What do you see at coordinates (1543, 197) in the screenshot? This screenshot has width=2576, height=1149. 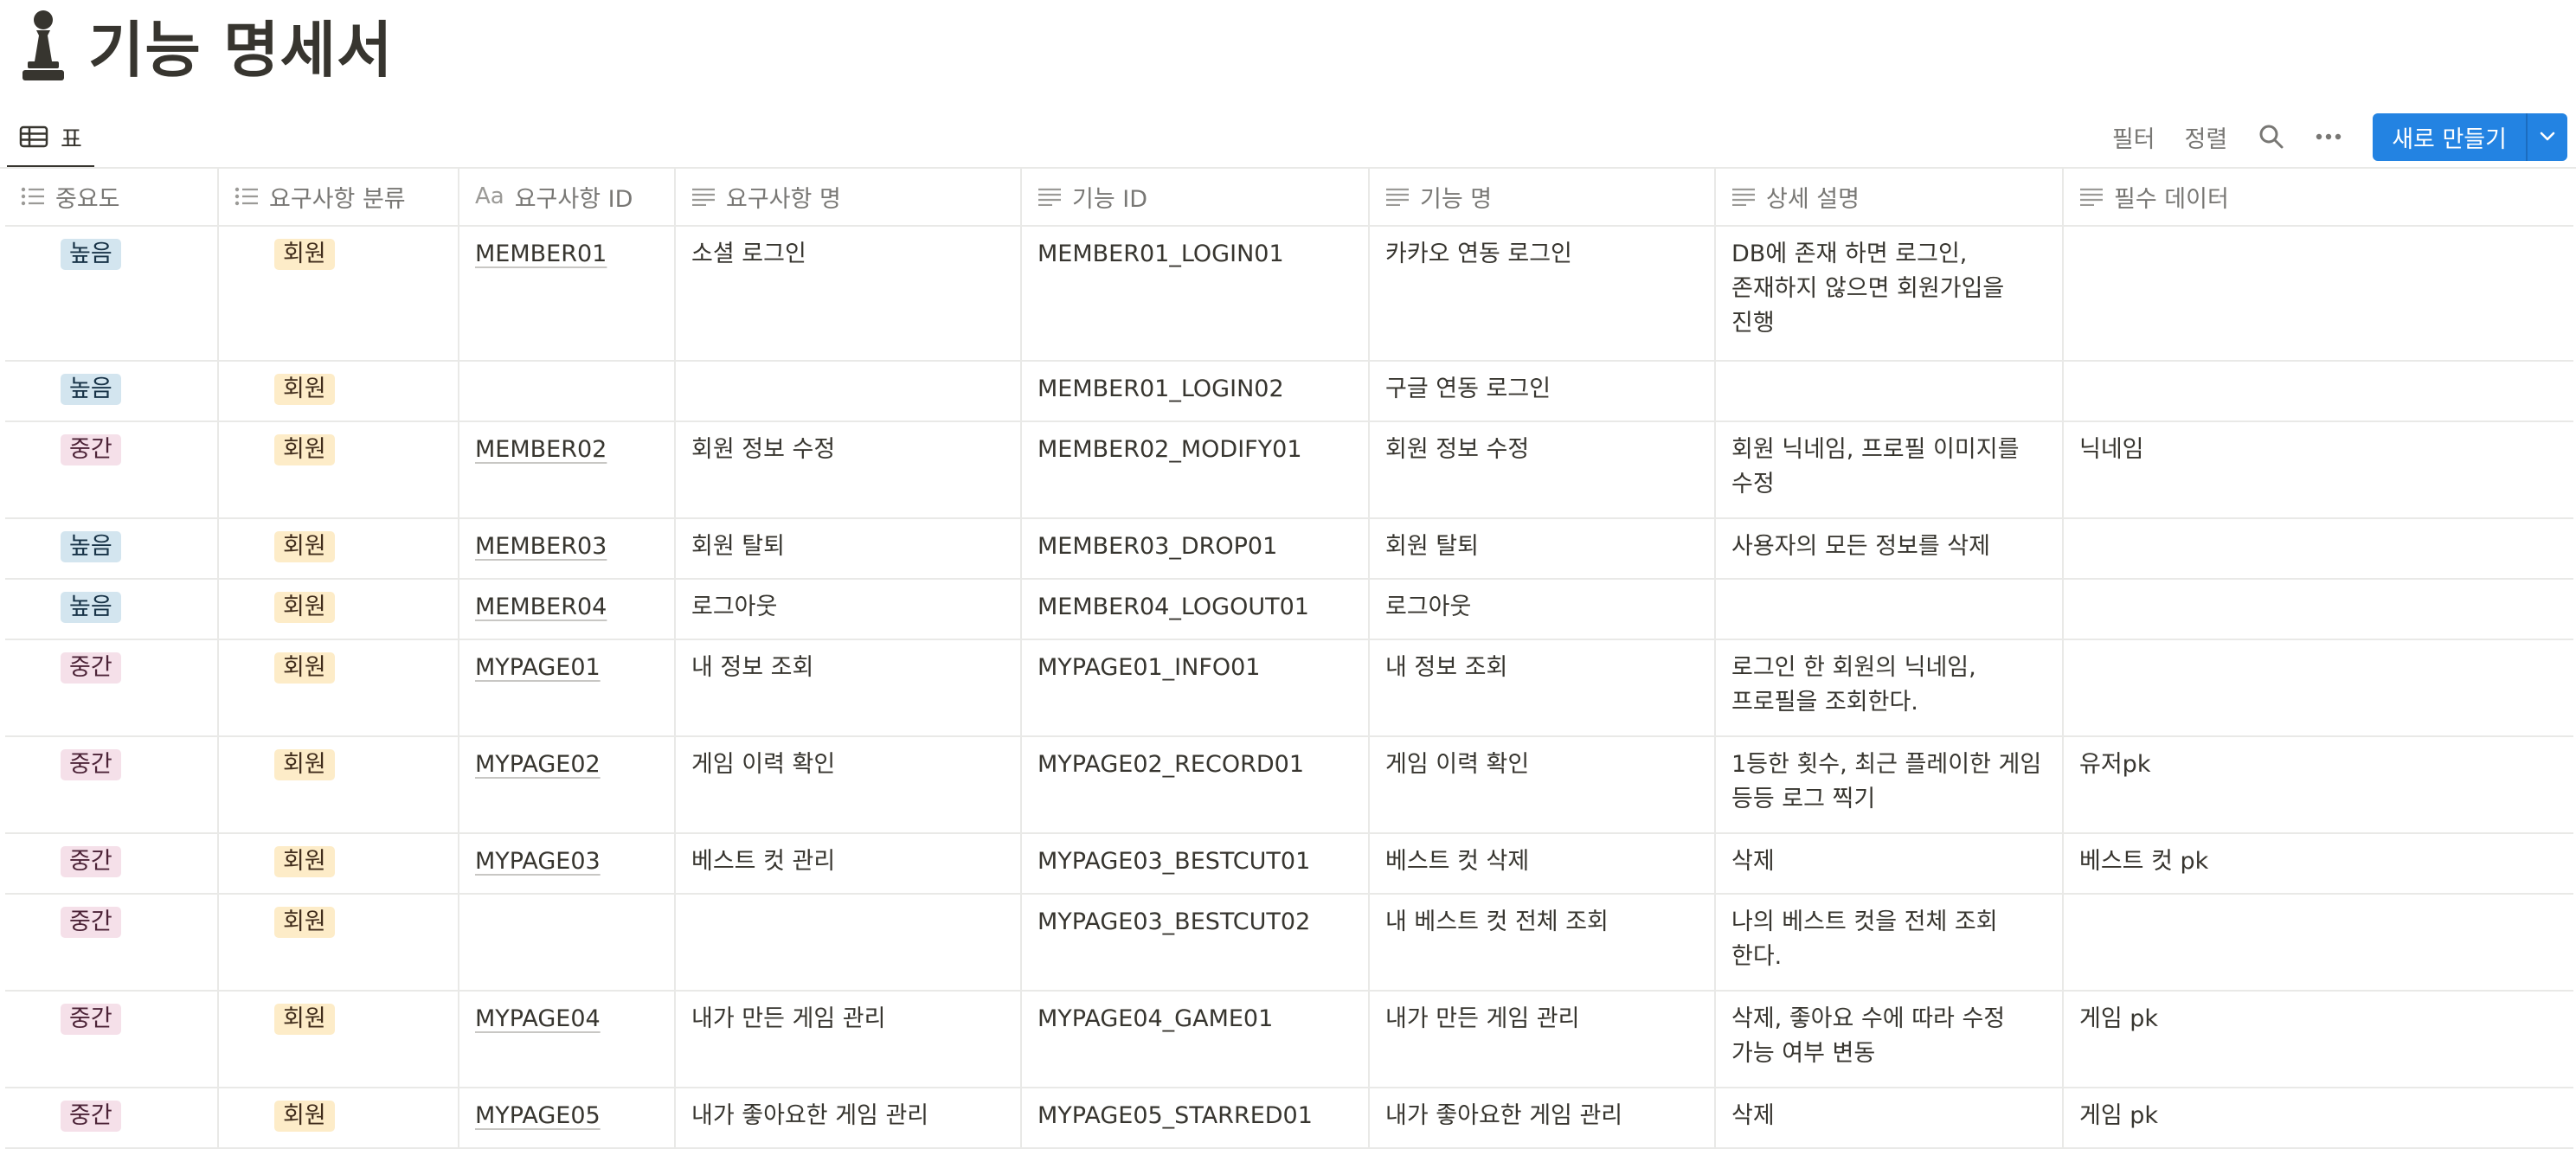 I see `column-header: 기능 명` at bounding box center [1543, 197].